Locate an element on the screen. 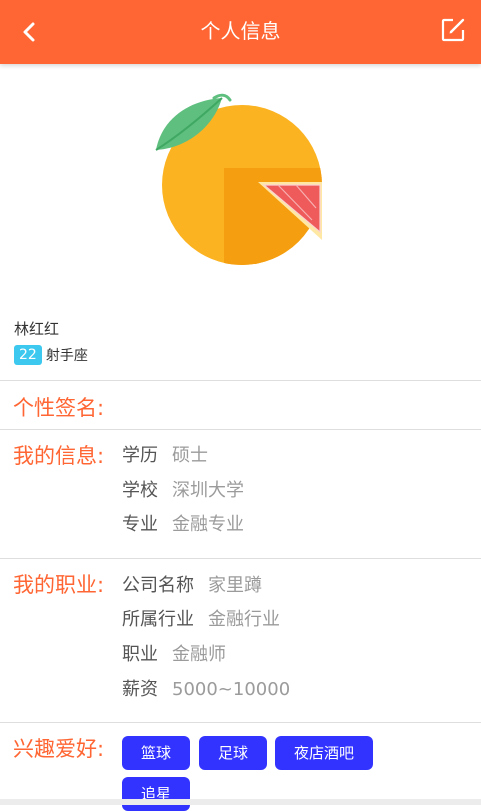  info-value: 深圳大学 is located at coordinates (208, 490).